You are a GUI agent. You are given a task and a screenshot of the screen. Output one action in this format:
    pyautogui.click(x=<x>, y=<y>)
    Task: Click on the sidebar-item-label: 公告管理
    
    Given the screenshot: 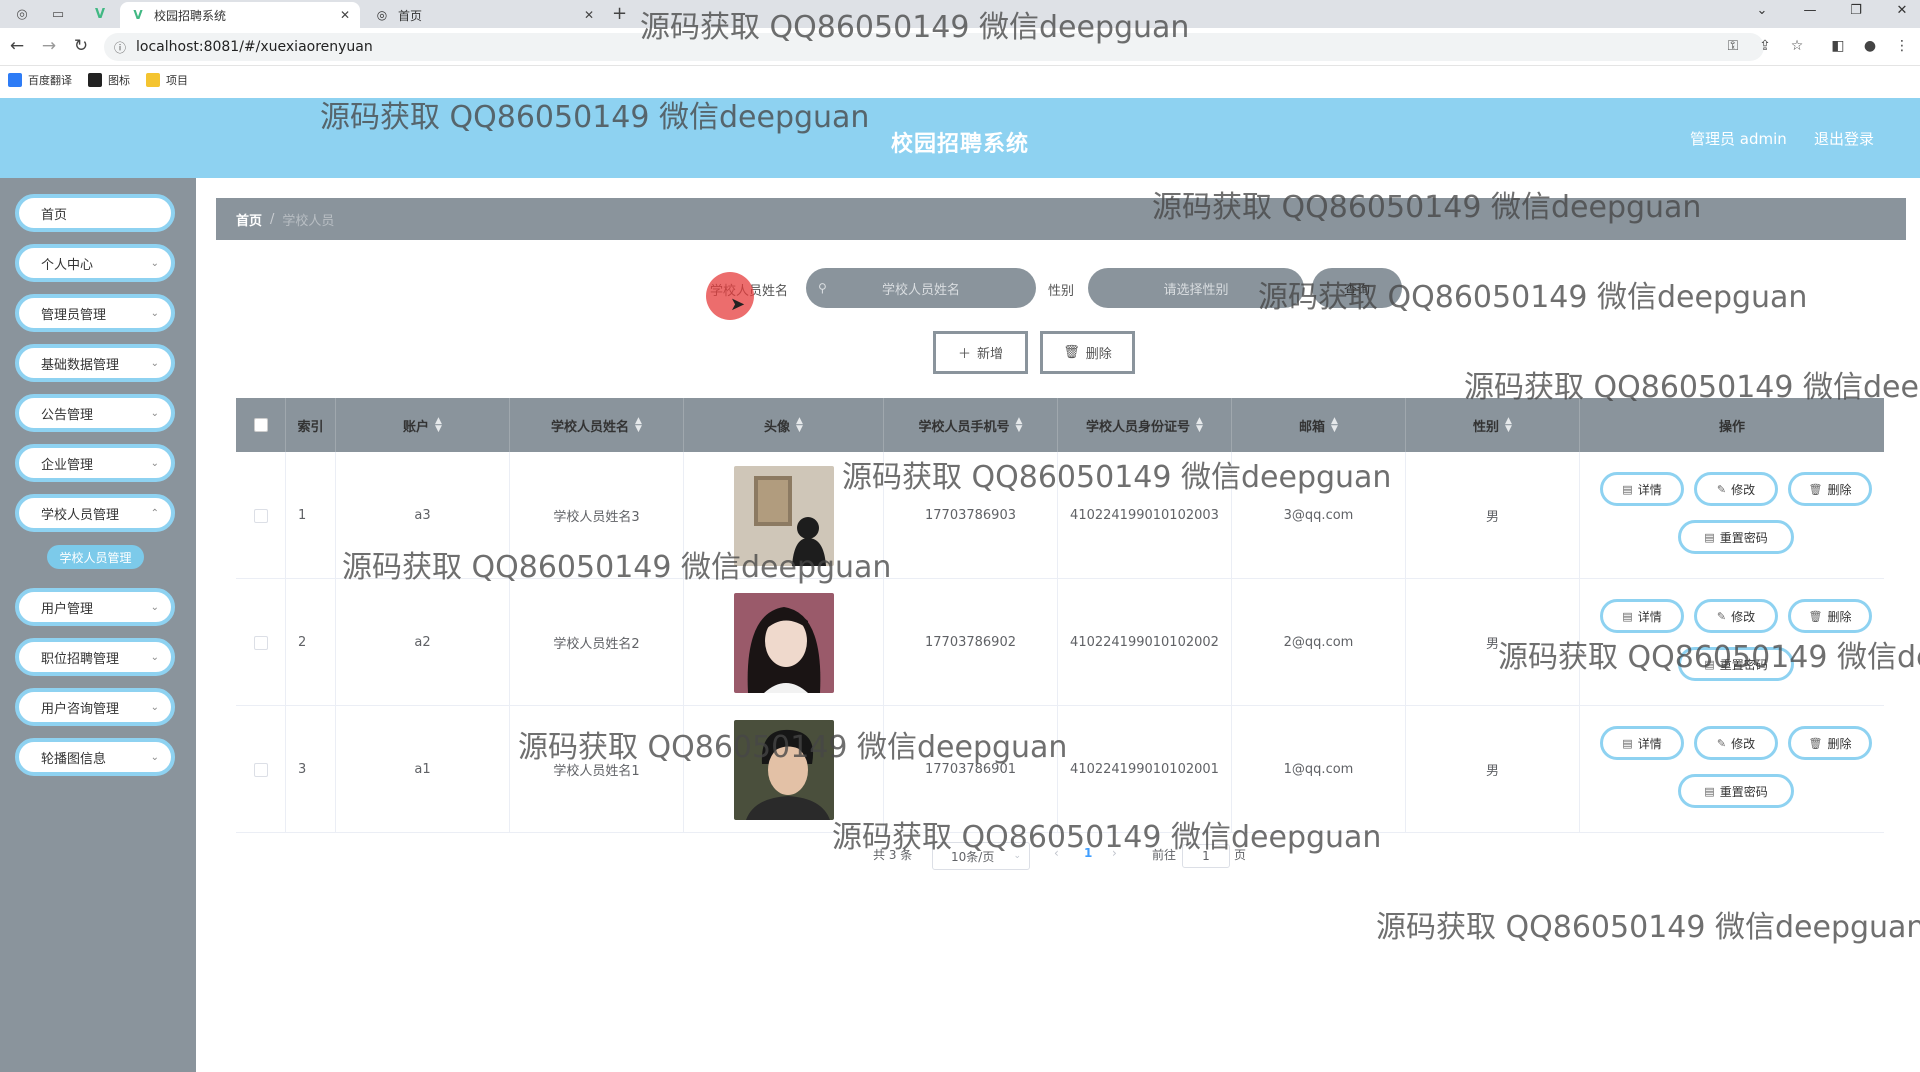 What is the action you would take?
    pyautogui.click(x=67, y=415)
    